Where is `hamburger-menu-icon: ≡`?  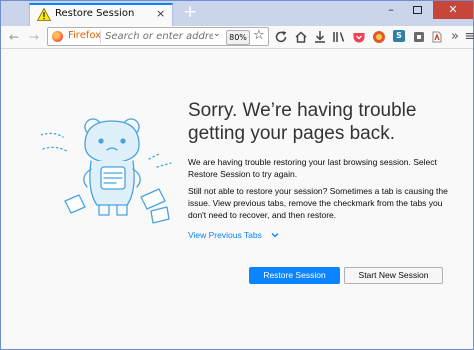 hamburger-menu-icon: ≡ is located at coordinates (468, 37).